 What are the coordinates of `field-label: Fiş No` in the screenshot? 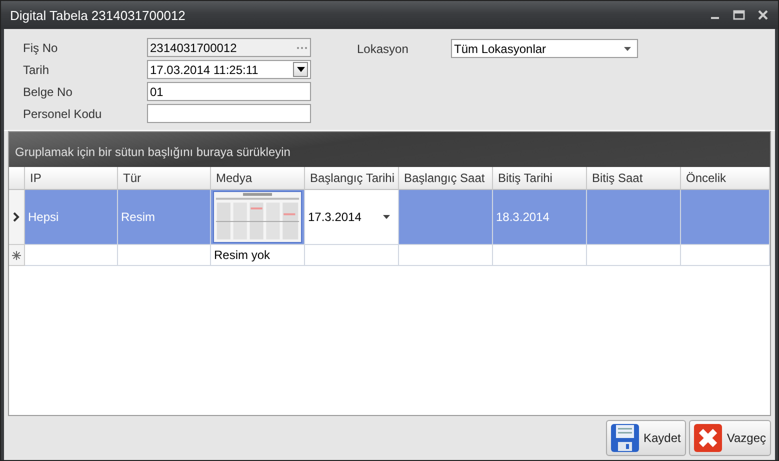 It's located at (40, 48).